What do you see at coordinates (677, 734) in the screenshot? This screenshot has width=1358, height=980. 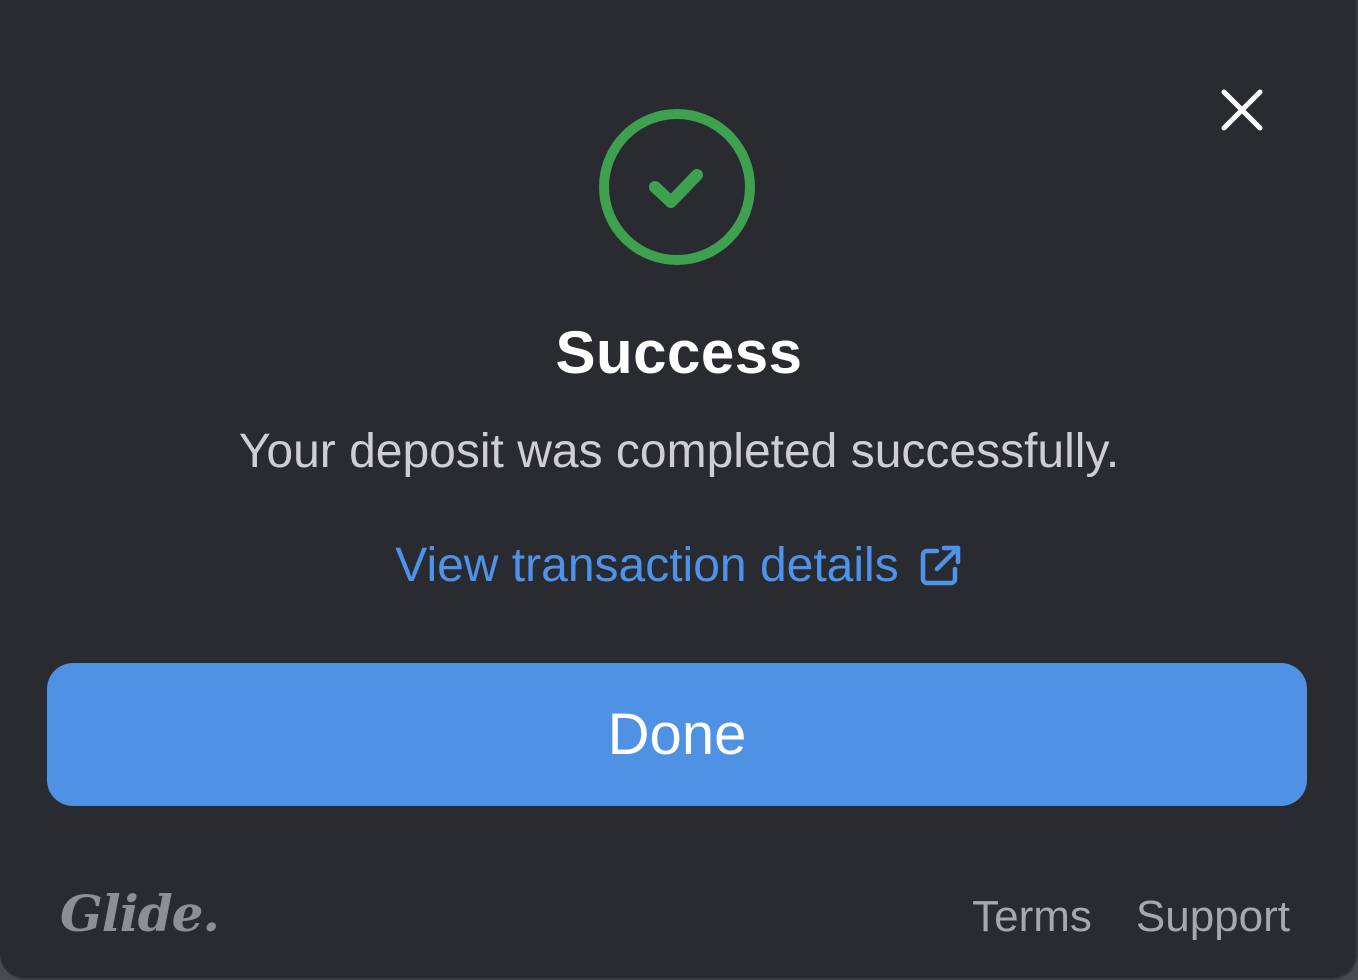 I see `done-button: Done` at bounding box center [677, 734].